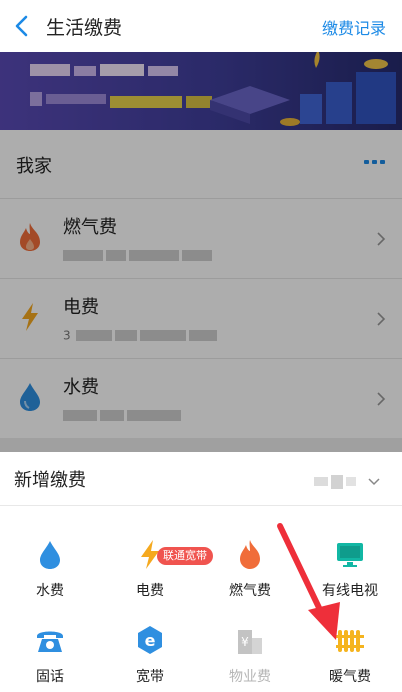 The width and height of the screenshot is (402, 692). Describe the element at coordinates (308, 581) in the screenshot. I see `annotation-arrow-icon` at that location.